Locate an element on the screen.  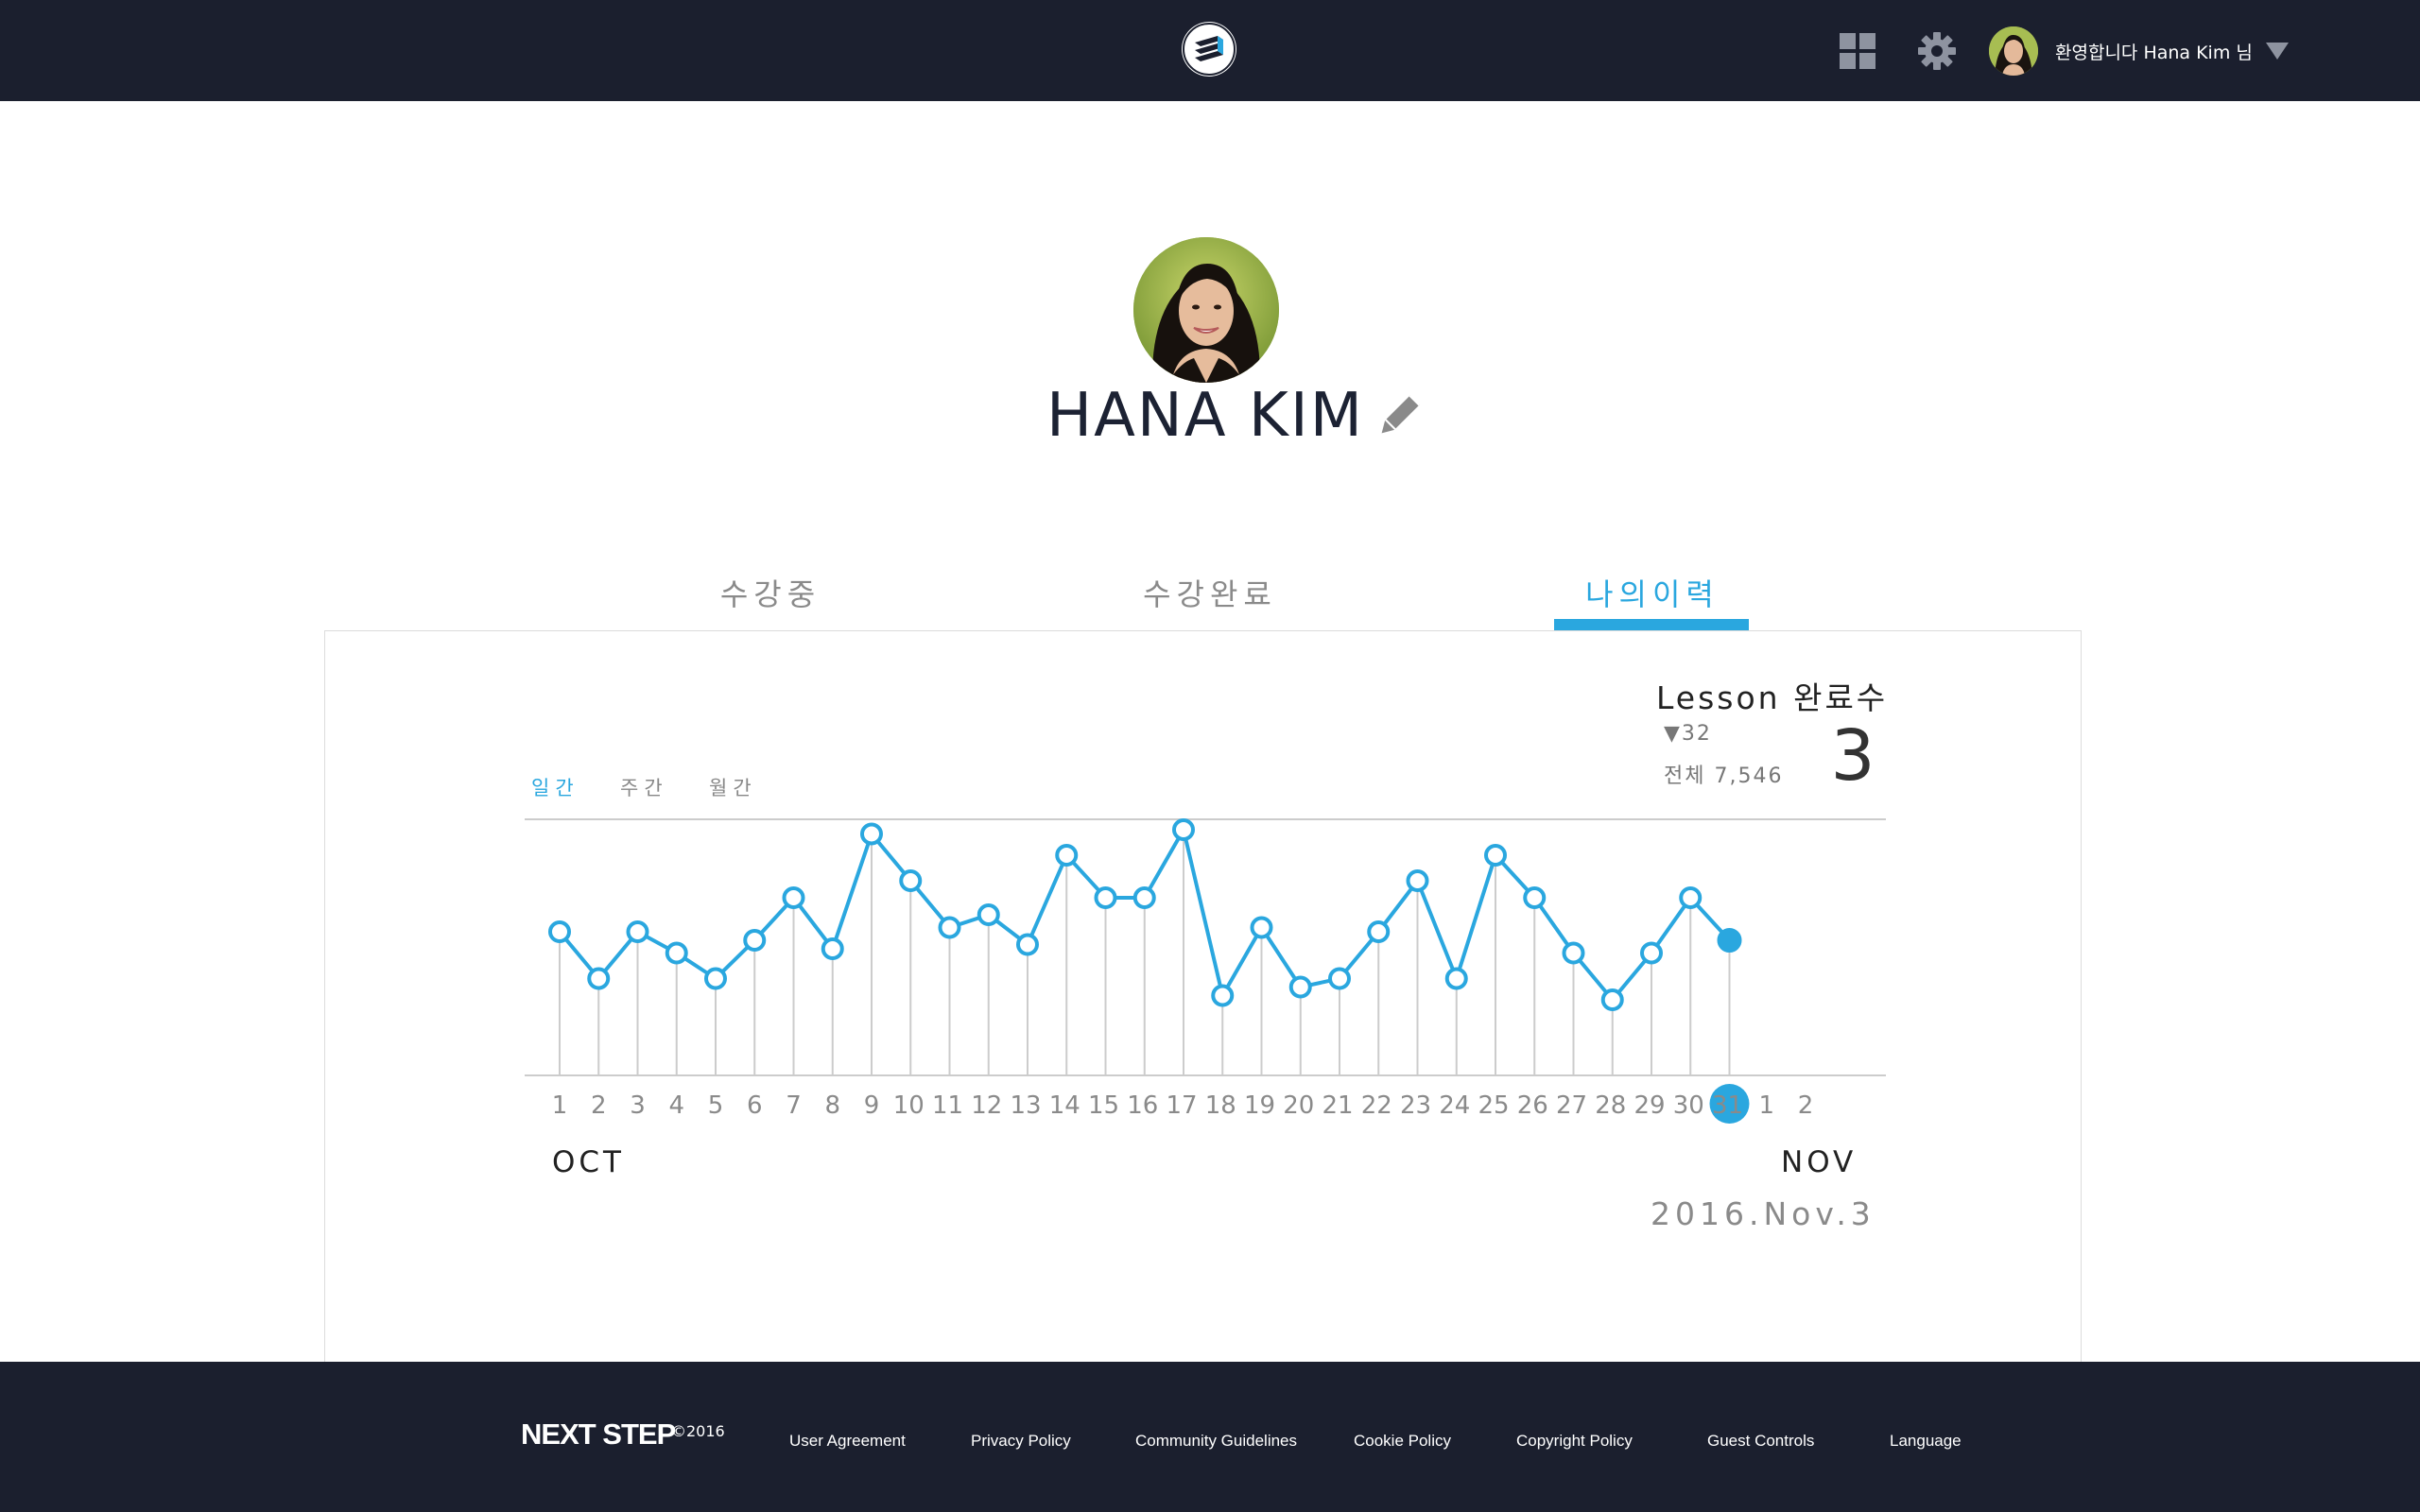
chart-tick-label: 6 is located at coordinates (755, 1105).